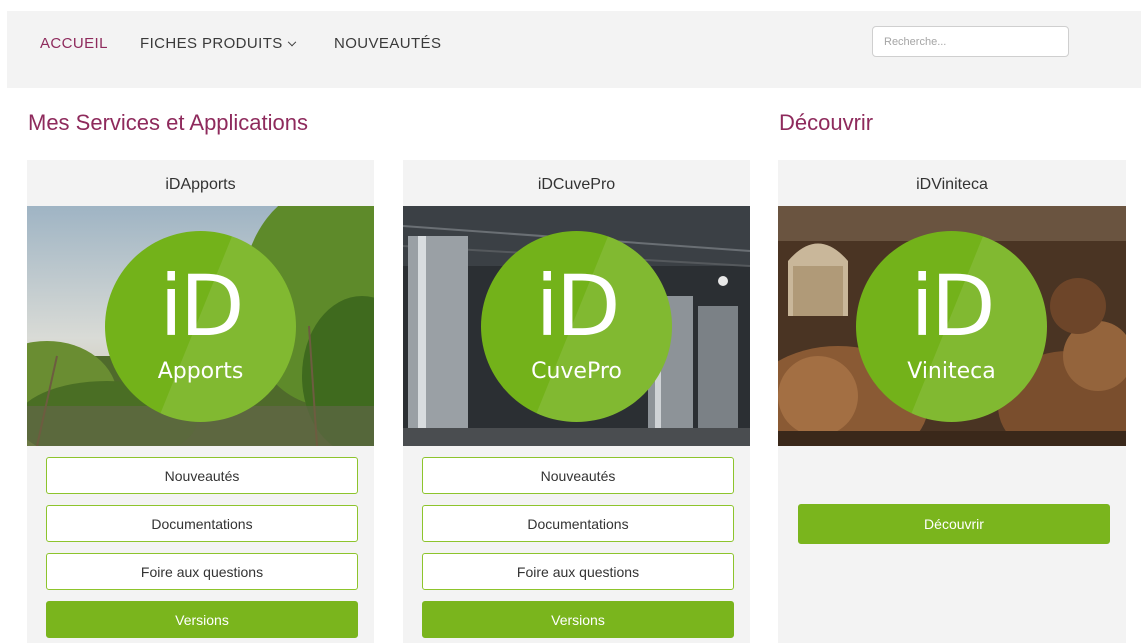 This screenshot has height=643, width=1141. Describe the element at coordinates (200, 371) in the screenshot. I see `logo-name: Apports` at that location.